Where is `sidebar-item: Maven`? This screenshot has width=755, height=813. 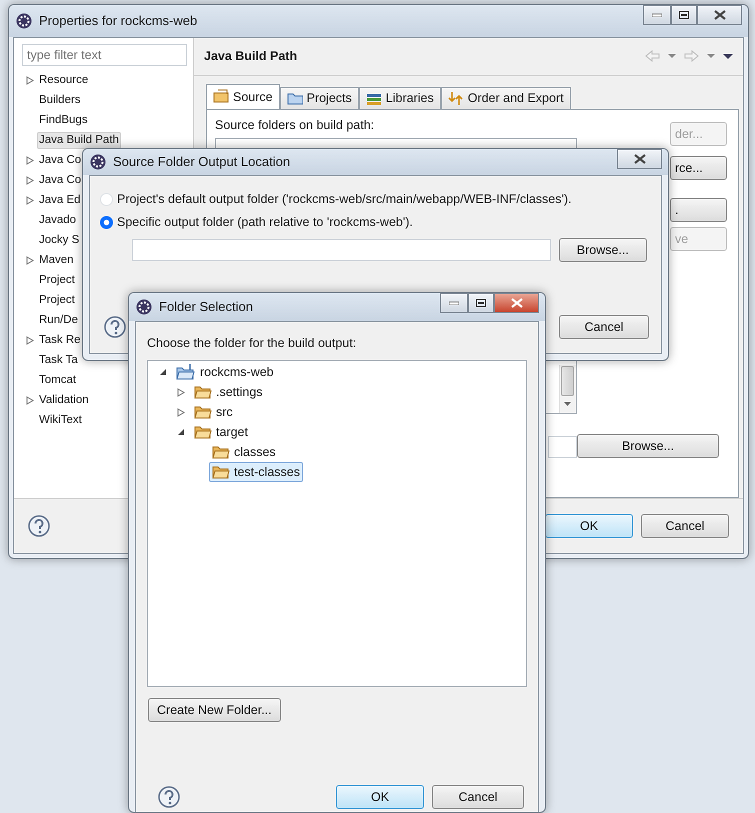 sidebar-item: Maven is located at coordinates (56, 260).